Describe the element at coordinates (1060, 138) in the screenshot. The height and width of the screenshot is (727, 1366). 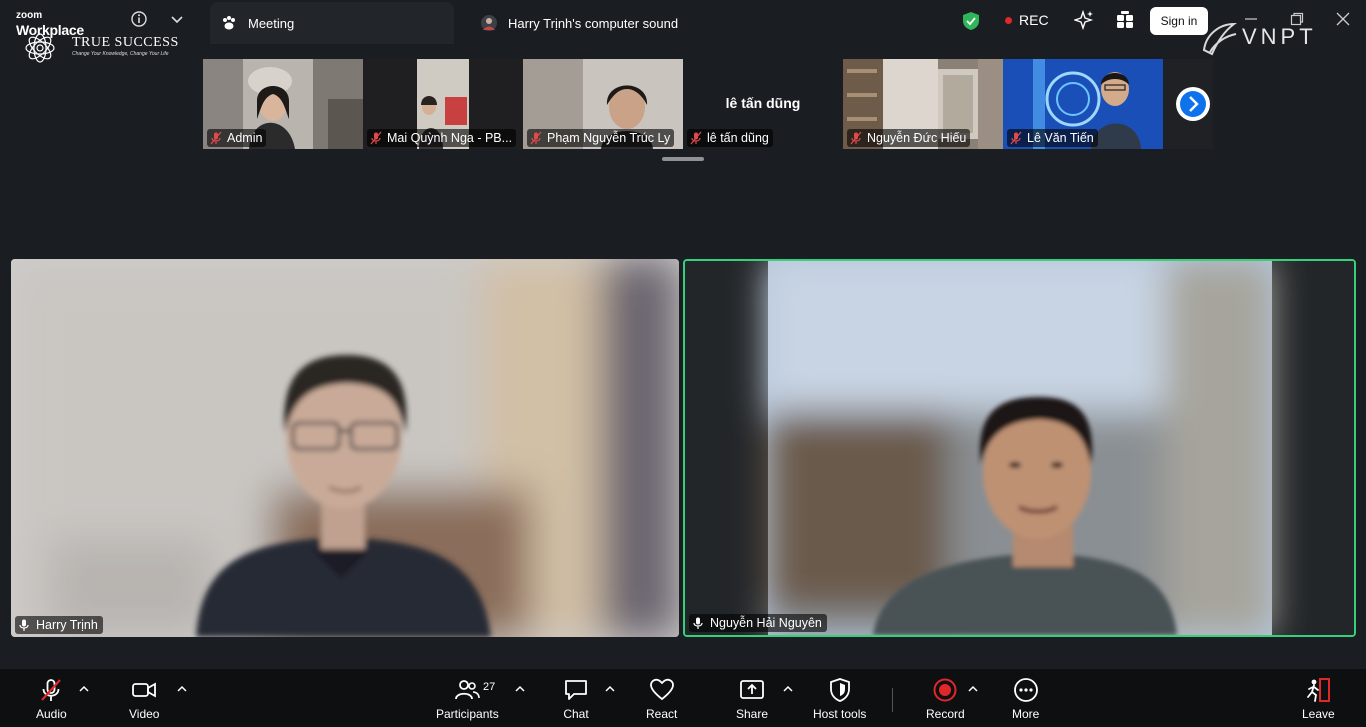
I see `participant-name: Lê Văn Tiến` at that location.